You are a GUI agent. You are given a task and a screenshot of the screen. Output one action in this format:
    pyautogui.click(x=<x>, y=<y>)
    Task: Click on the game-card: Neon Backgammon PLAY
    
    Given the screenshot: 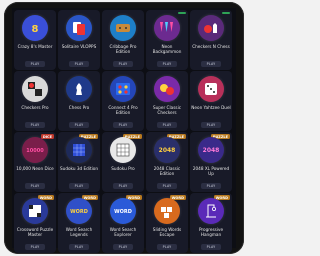 What is the action you would take?
    pyautogui.click(x=167, y=40)
    